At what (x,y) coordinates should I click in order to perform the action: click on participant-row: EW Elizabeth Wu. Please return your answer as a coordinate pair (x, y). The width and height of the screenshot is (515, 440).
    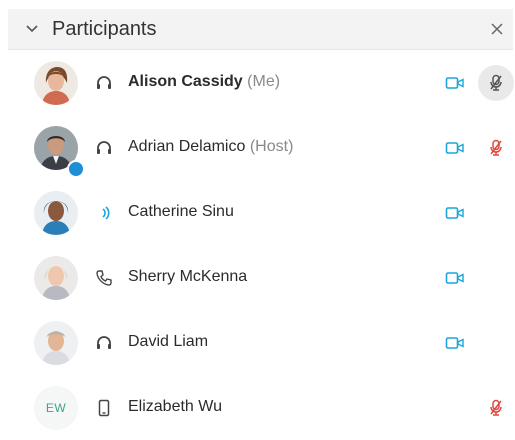
    Looking at the image, I should click on (260, 408).